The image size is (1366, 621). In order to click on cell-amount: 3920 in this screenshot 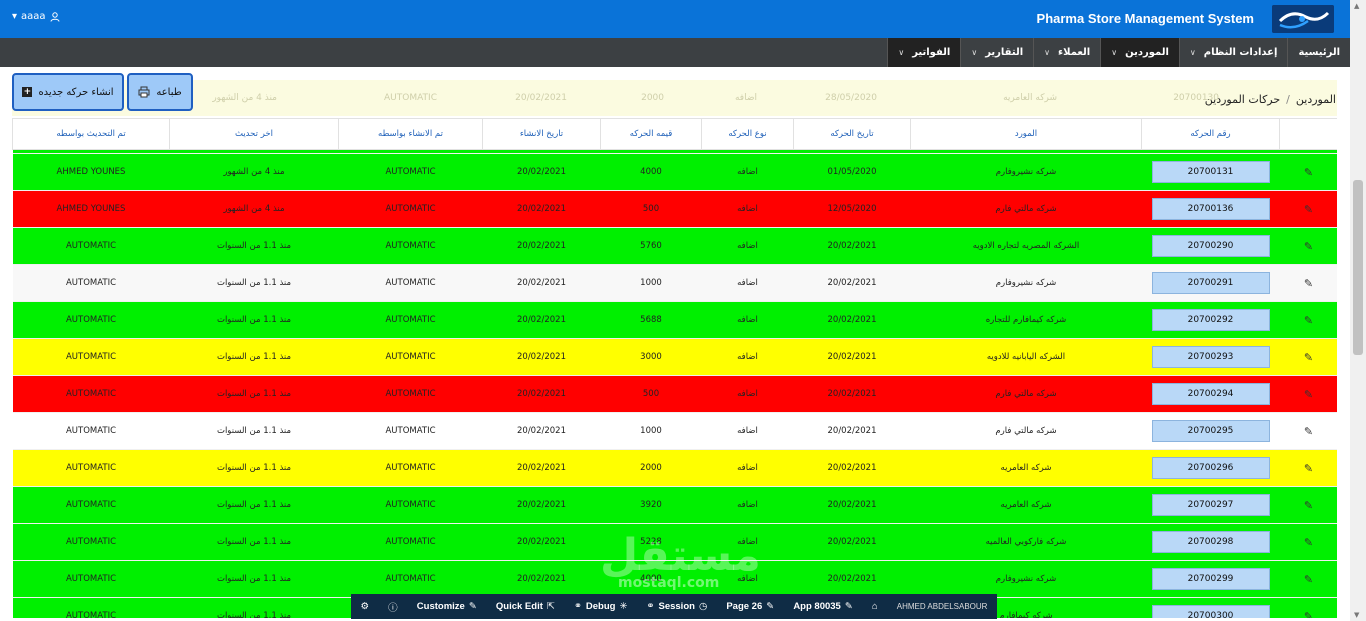, I will do `click(651, 505)`.